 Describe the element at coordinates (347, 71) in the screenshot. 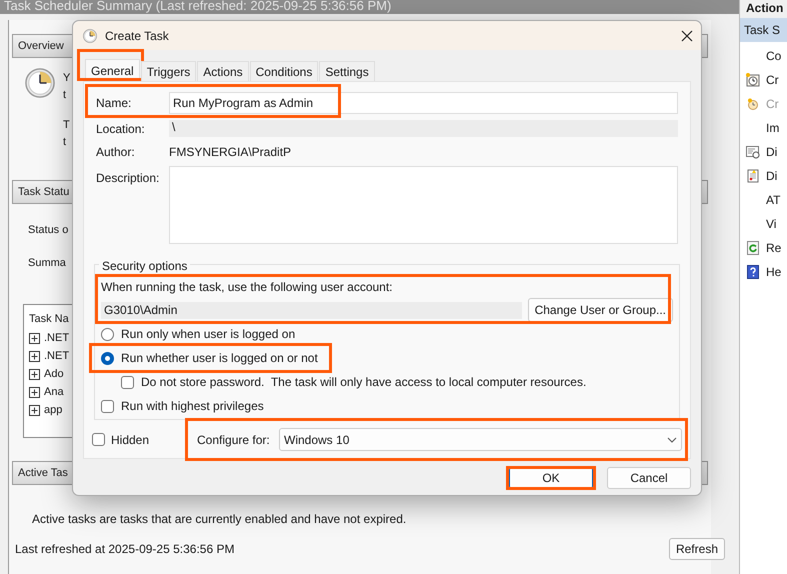

I see `tab: Settings` at that location.